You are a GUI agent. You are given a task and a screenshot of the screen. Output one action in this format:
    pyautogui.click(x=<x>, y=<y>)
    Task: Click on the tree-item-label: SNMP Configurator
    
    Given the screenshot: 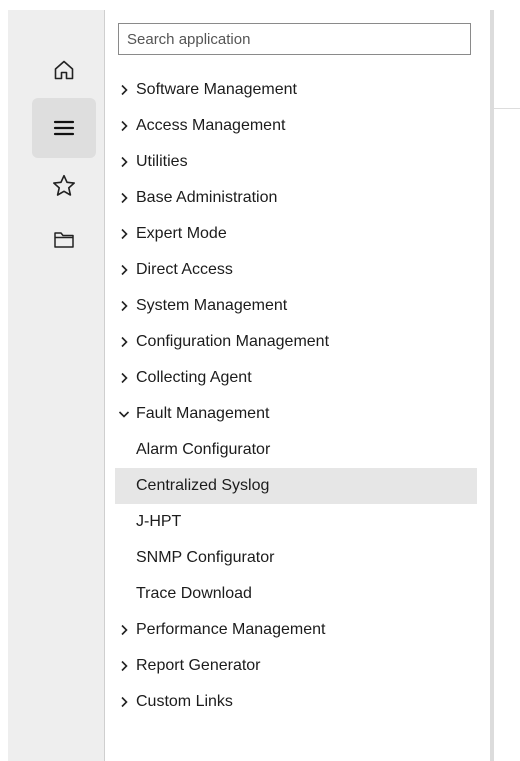 What is the action you would take?
    pyautogui.click(x=205, y=557)
    